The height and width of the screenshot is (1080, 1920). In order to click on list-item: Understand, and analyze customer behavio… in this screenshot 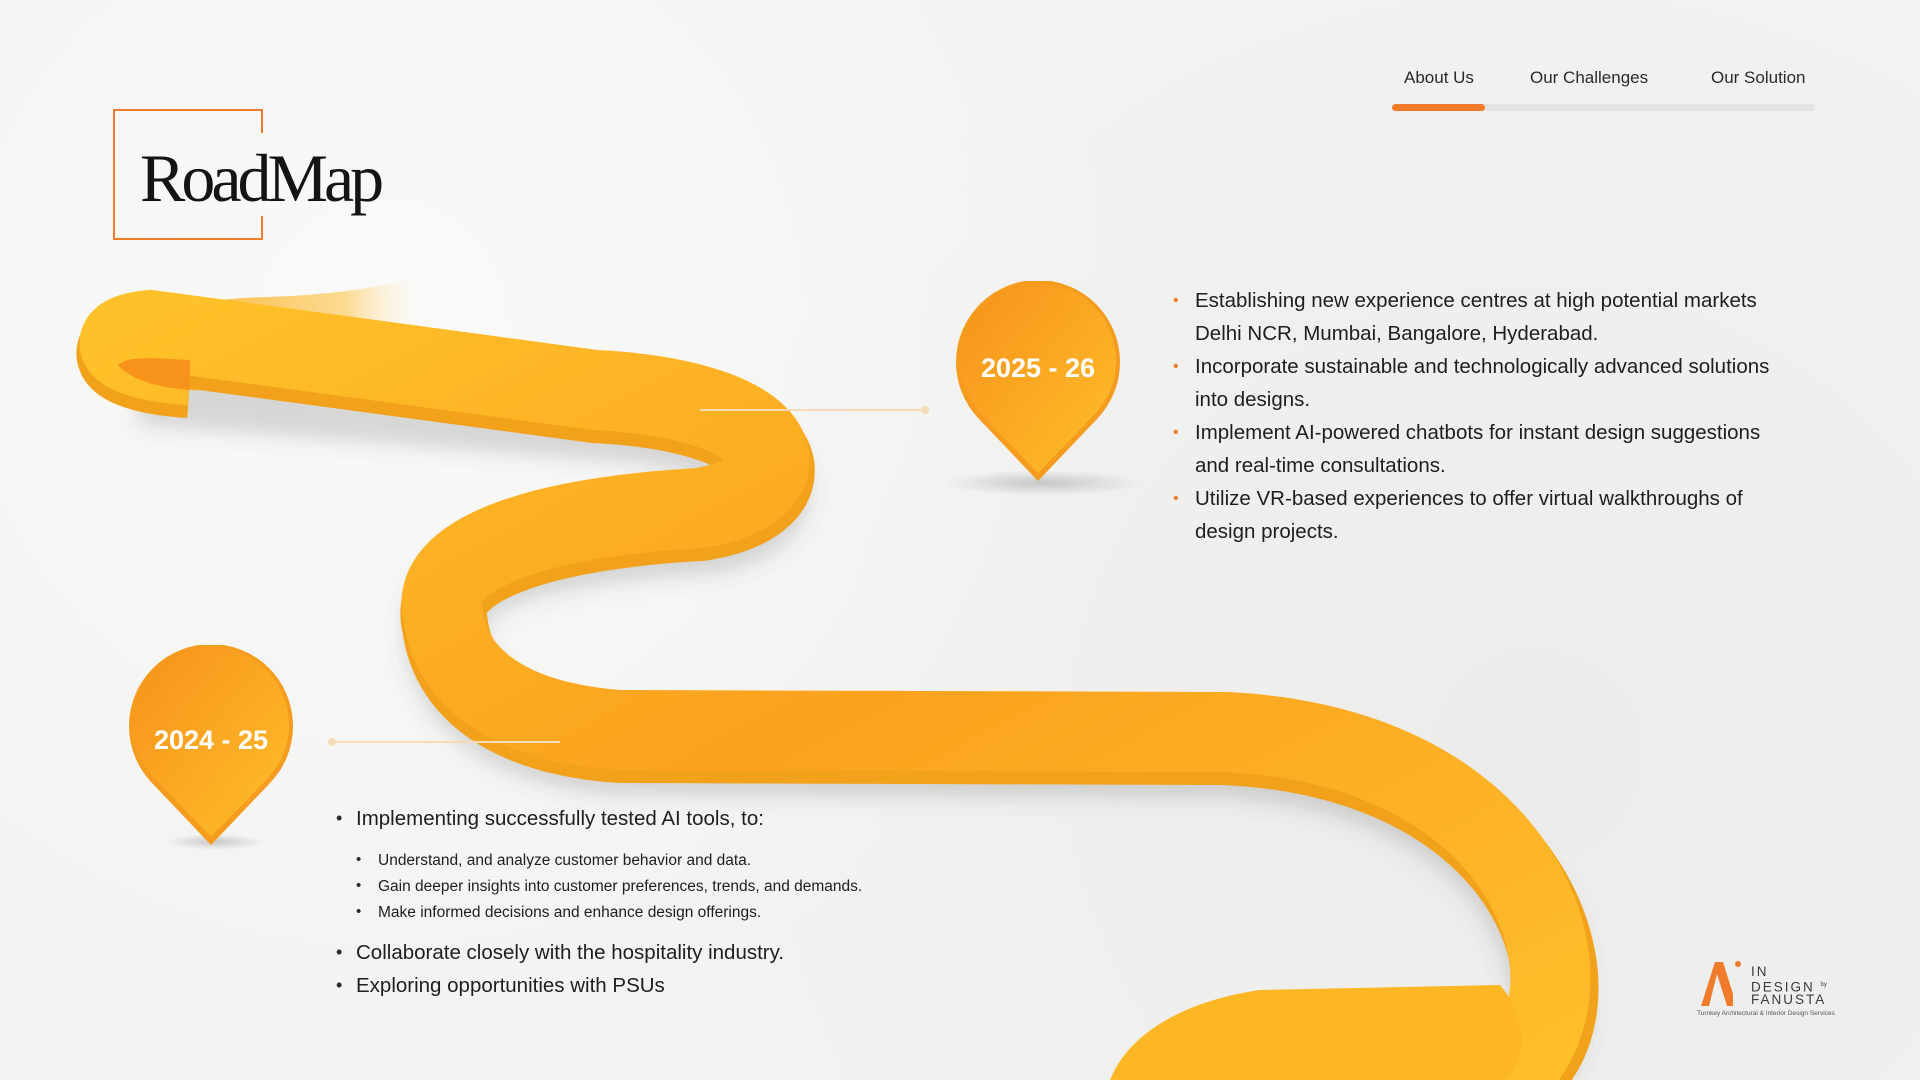, I will do `click(674, 860)`.